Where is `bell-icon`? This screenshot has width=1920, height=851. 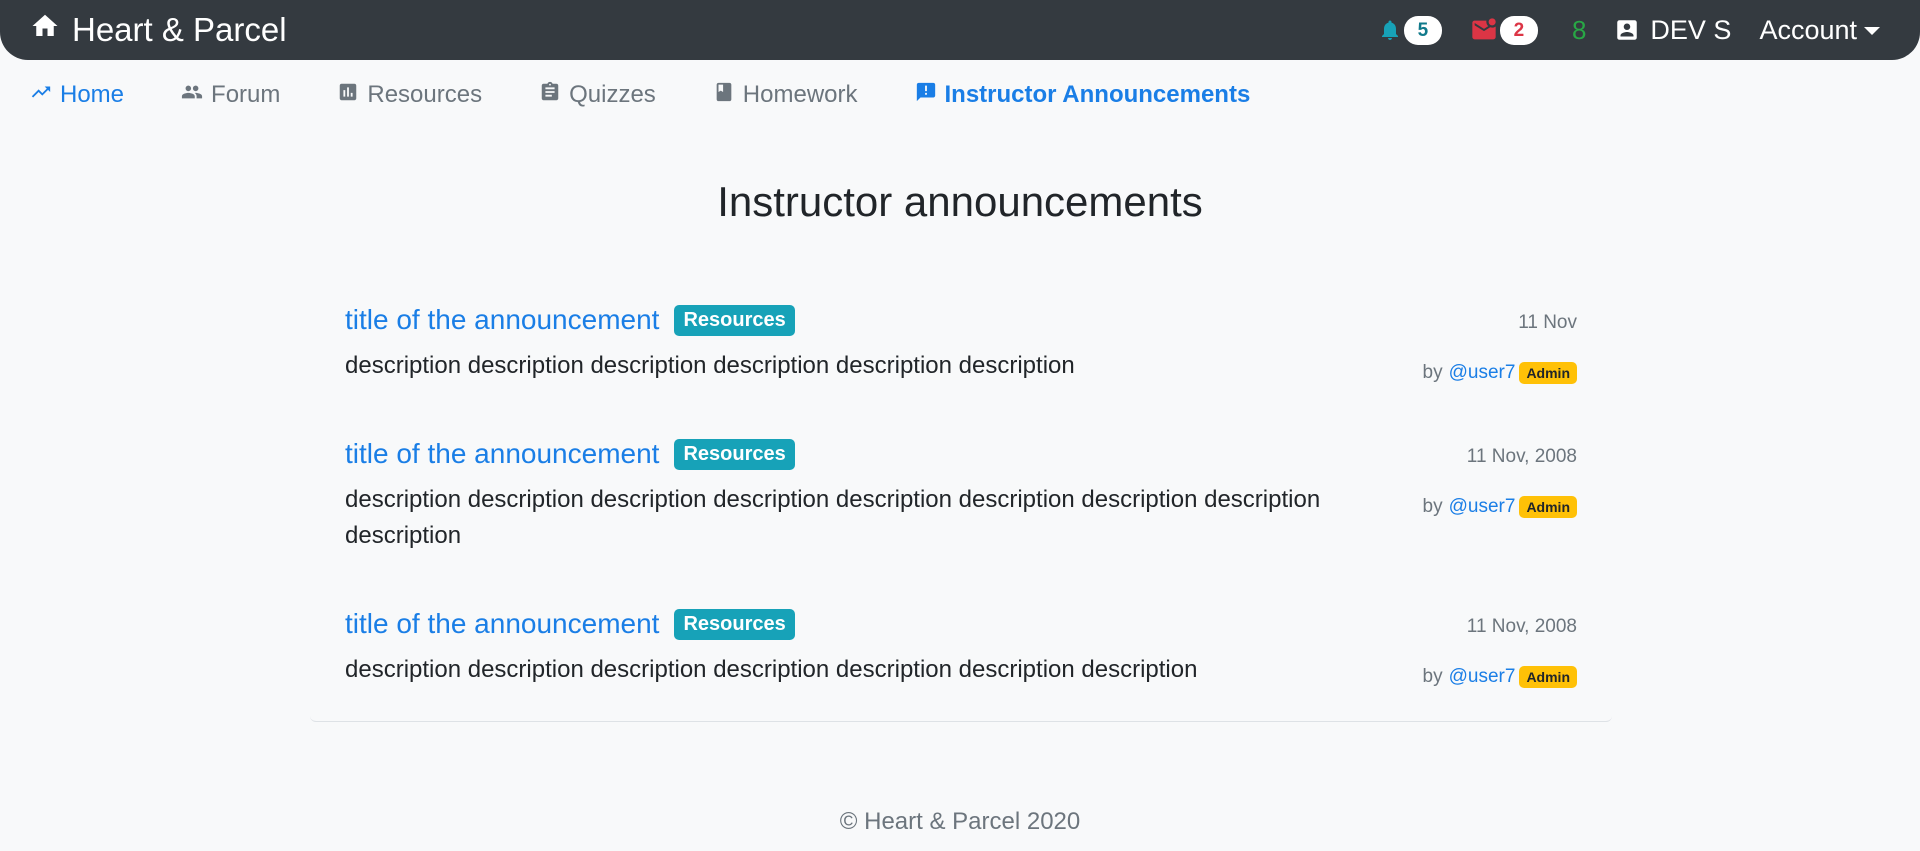
bell-icon is located at coordinates (1390, 30).